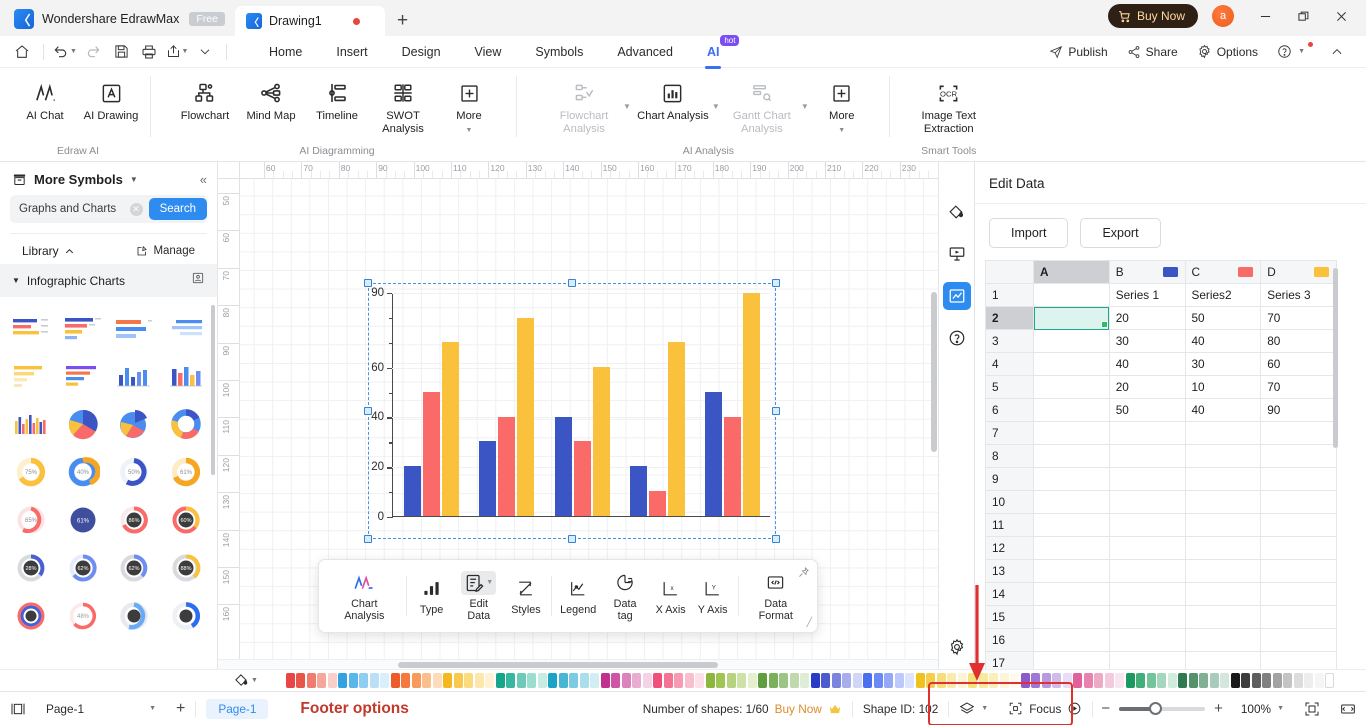 Image resolution: width=1366 pixels, height=725 pixels. I want to click on collapse-panel-button: «, so click(203, 179).